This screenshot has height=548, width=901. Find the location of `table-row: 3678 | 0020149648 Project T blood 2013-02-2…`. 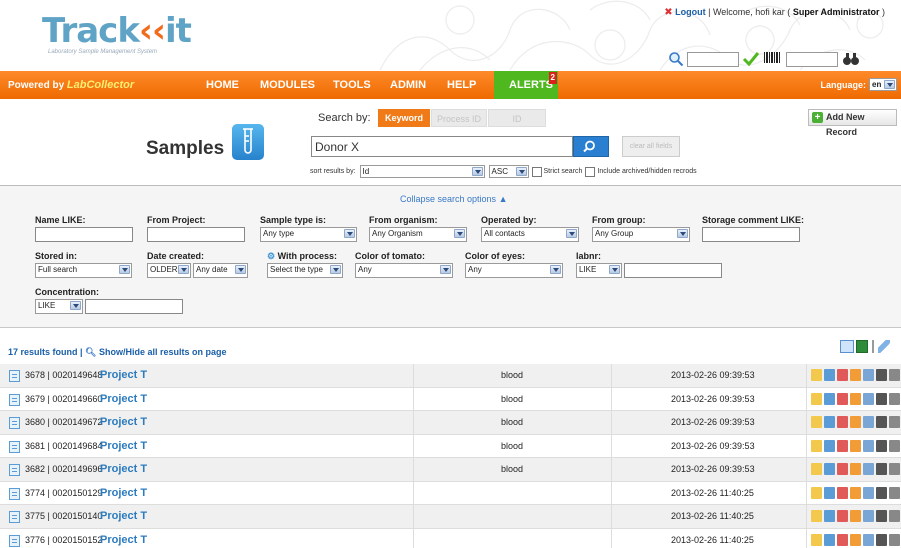

table-row: 3678 | 0020149648 Project T blood 2013-02-2… is located at coordinates (450, 376).